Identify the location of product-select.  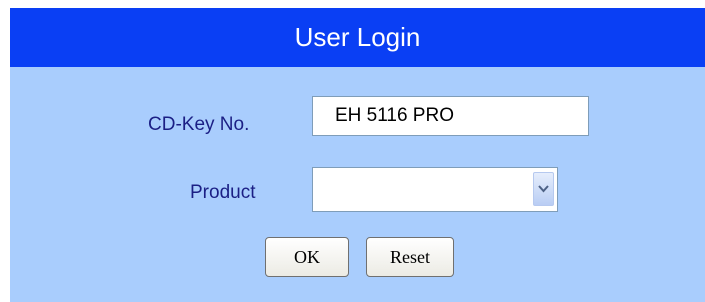
(435, 189).